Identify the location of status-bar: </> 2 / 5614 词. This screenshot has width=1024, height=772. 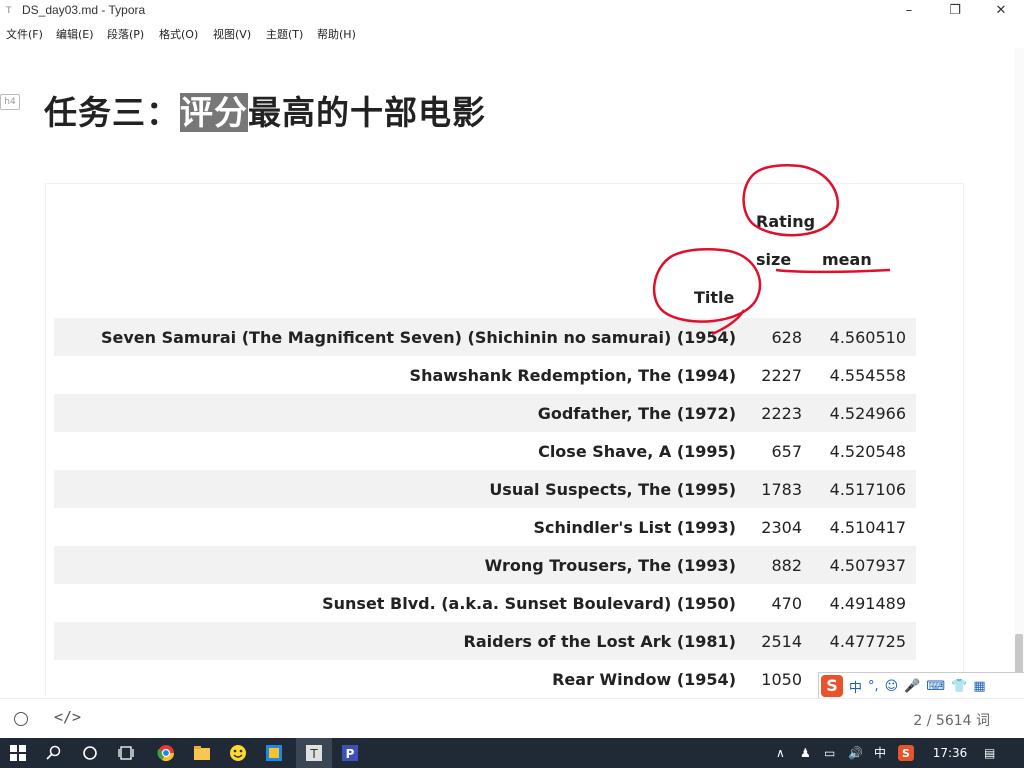
(512, 718).